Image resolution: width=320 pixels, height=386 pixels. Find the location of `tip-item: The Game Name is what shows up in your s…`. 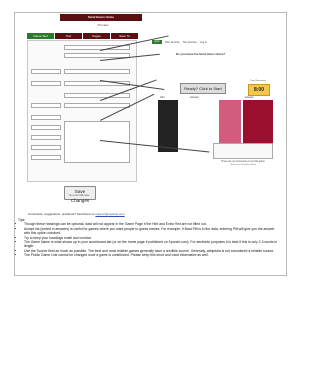

tip-item: The Game Name is what shows up in your s… is located at coordinates (152, 244).